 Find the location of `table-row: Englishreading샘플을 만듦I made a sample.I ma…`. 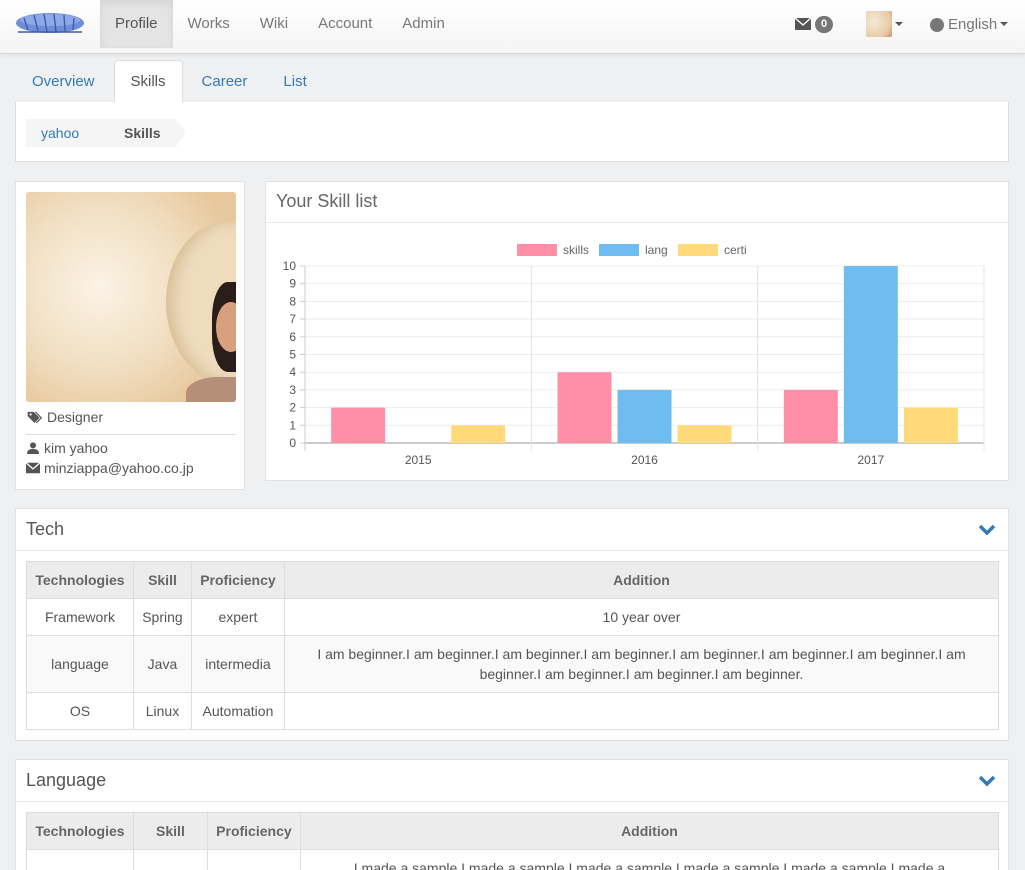

table-row: Englishreading샘플을 만듦I made a sample.I ma… is located at coordinates (513, 859).